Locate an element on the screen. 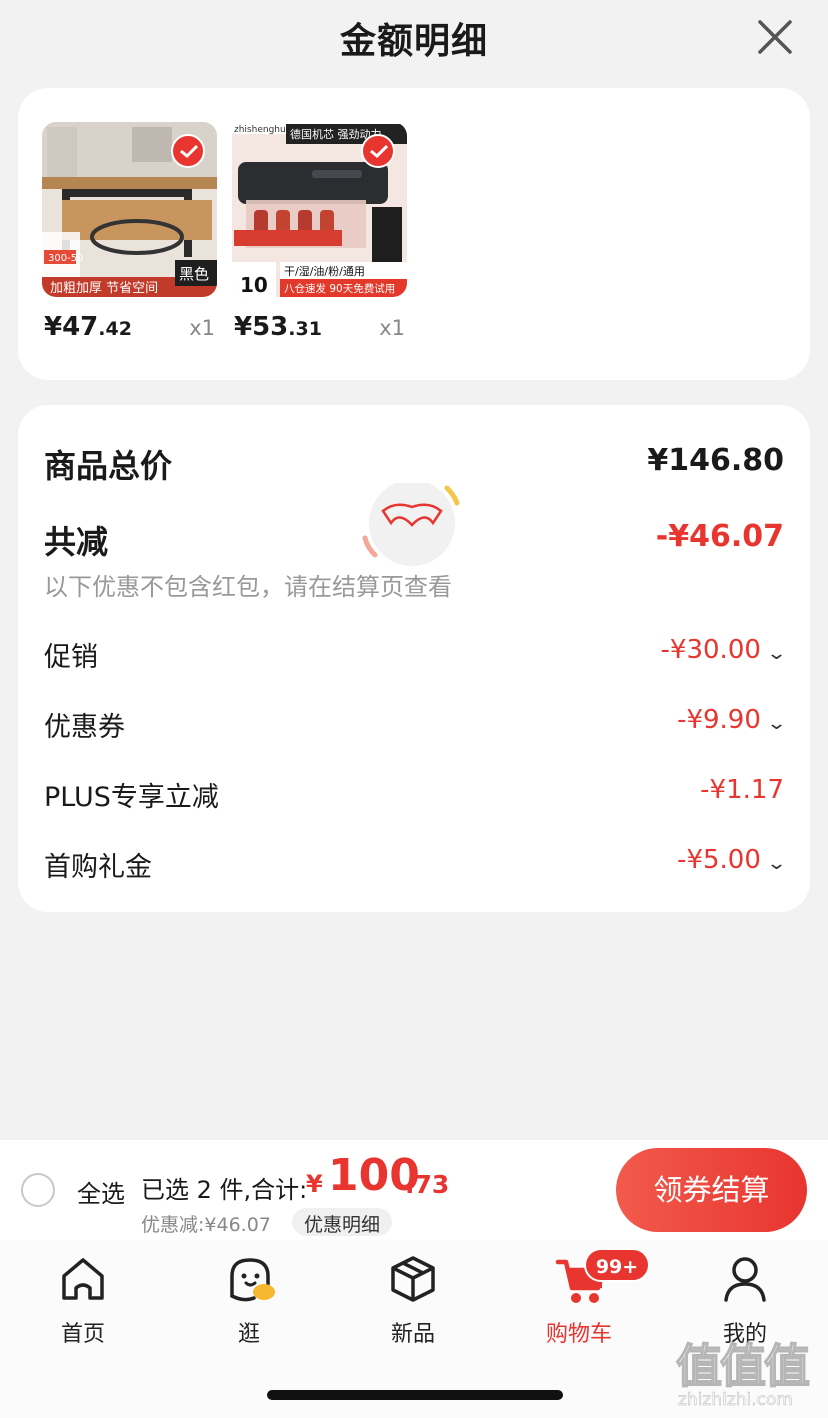 The image size is (828, 1418). svg-text: 干/湿/油/粉/通用 is located at coordinates (324, 271).